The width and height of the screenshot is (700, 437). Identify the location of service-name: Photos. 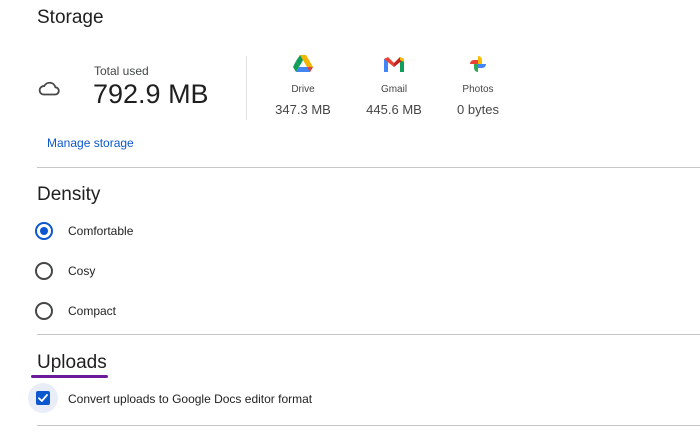
(478, 89).